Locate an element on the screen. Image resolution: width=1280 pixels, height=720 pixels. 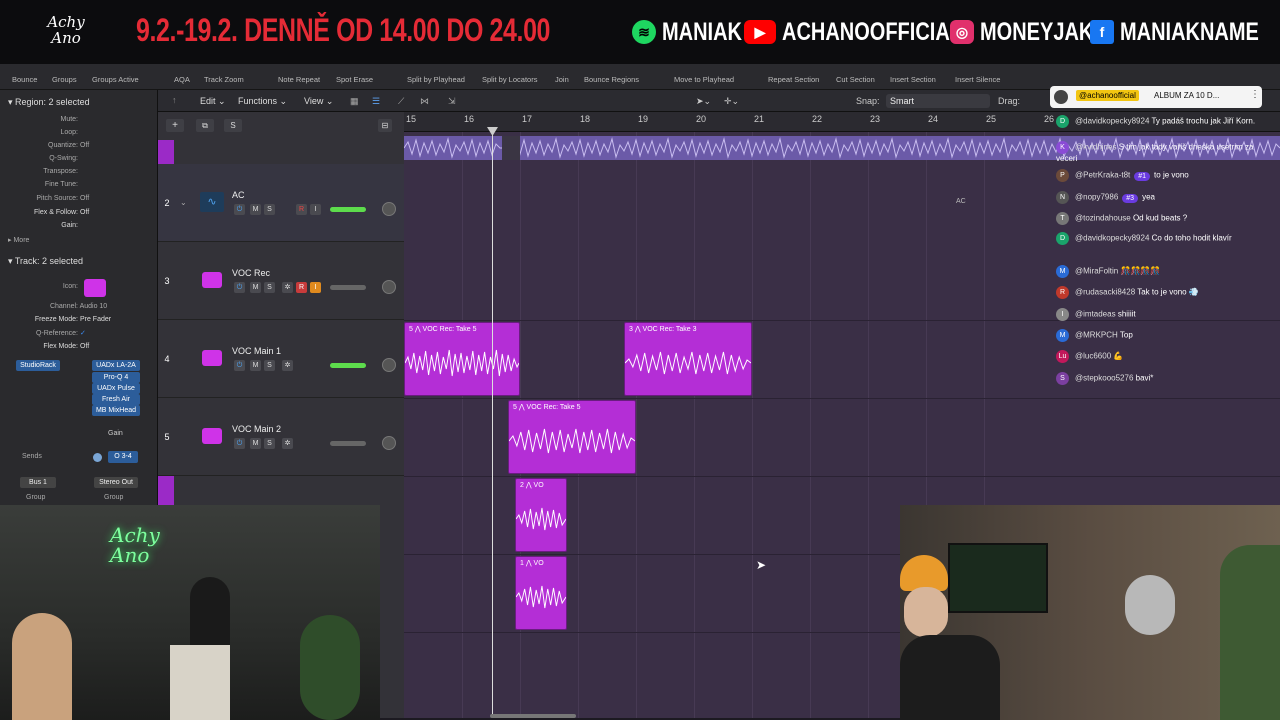
audio-region: 2 ⋀ VO is located at coordinates (541, 515).